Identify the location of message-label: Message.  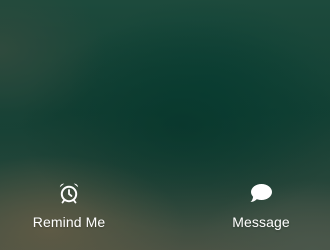
(261, 222).